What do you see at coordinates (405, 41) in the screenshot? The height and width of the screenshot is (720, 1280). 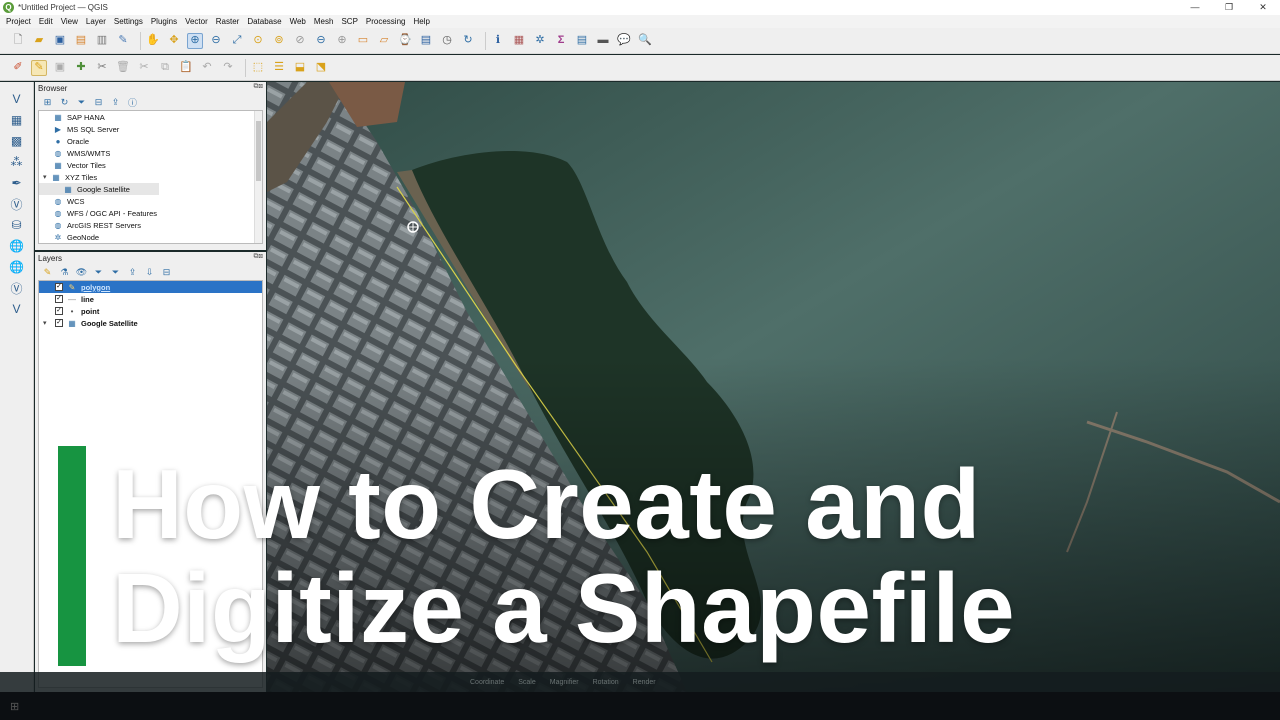 I see `temporal-controller-icon: ⌚` at bounding box center [405, 41].